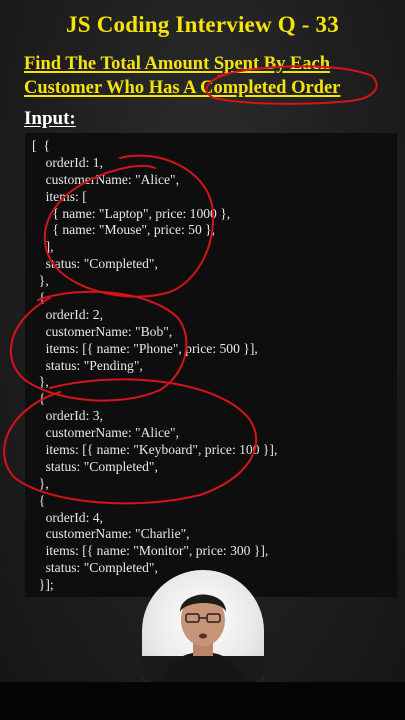 This screenshot has width=405, height=720. Describe the element at coordinates (67, 162) in the screenshot. I see `code-line: orderId: 1,` at that location.